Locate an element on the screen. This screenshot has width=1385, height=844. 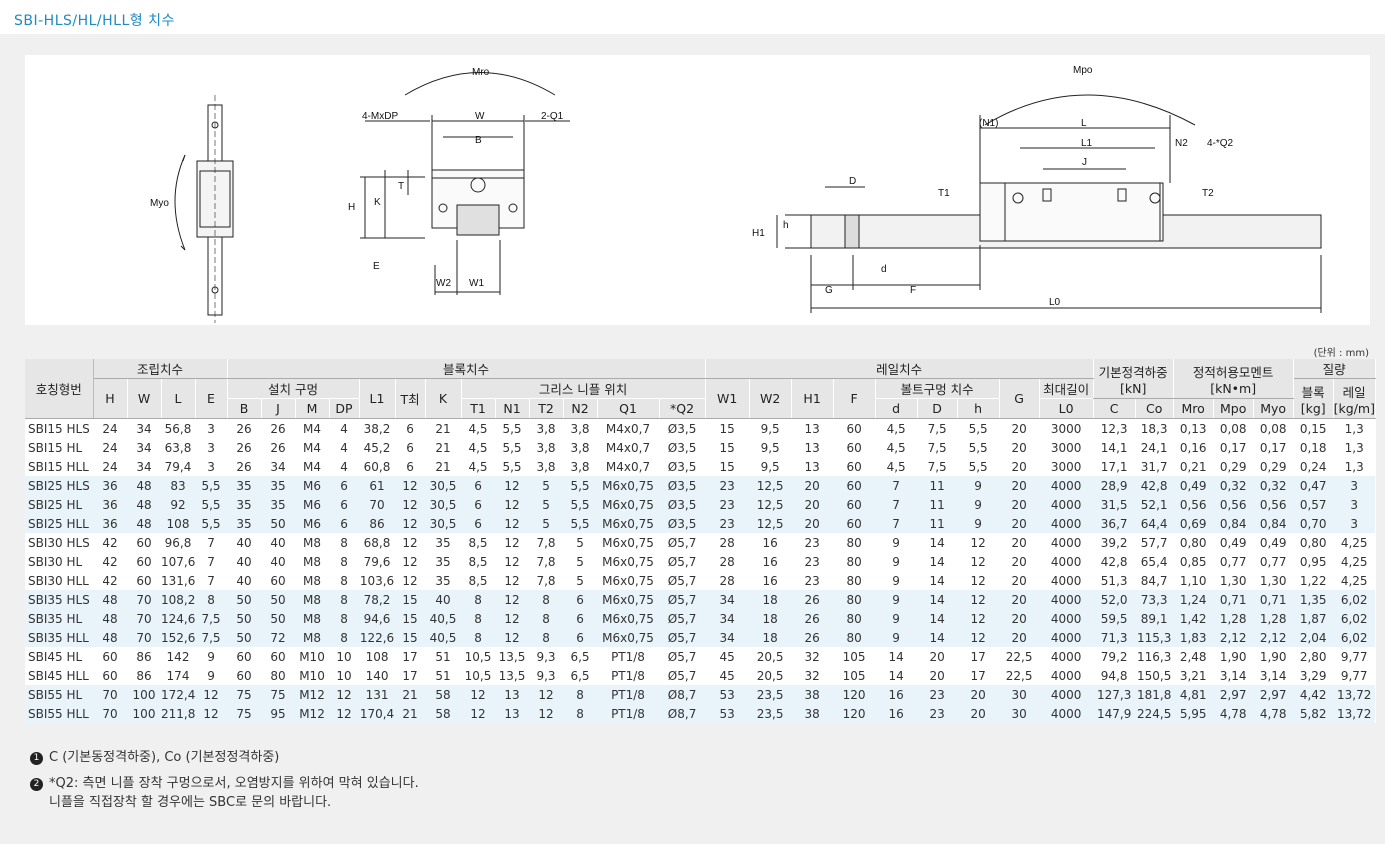
table-cell: 83 is located at coordinates (178, 485).